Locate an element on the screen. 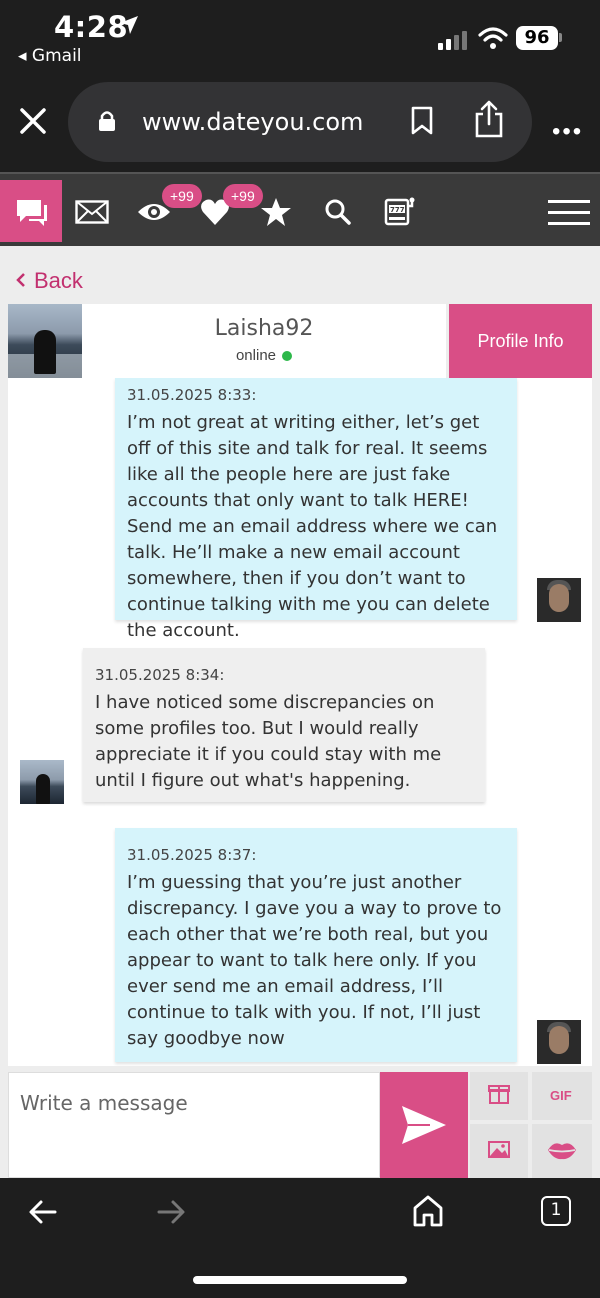 This screenshot has width=600, height=1298. battery-tip is located at coordinates (560, 37).